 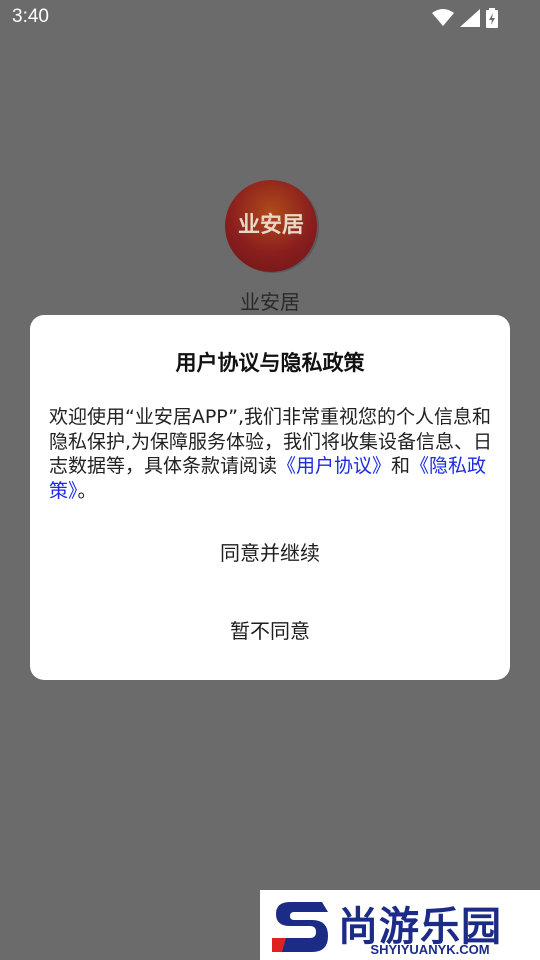 I want to click on wifi-icon, so click(x=443, y=17).